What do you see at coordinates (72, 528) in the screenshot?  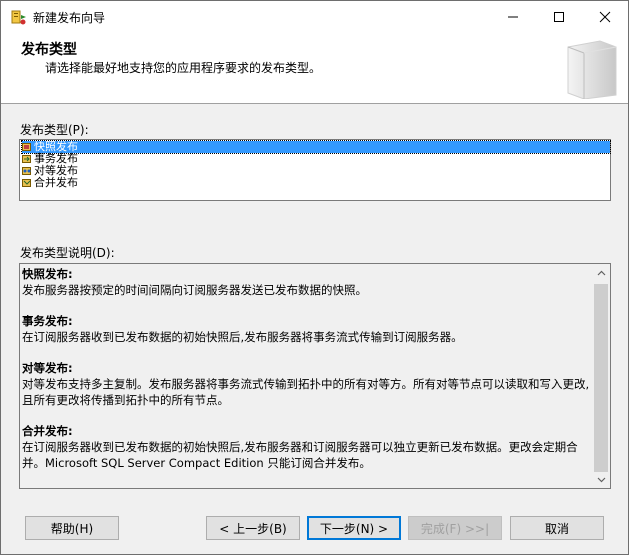 I see `help-button: 帮助(H)` at bounding box center [72, 528].